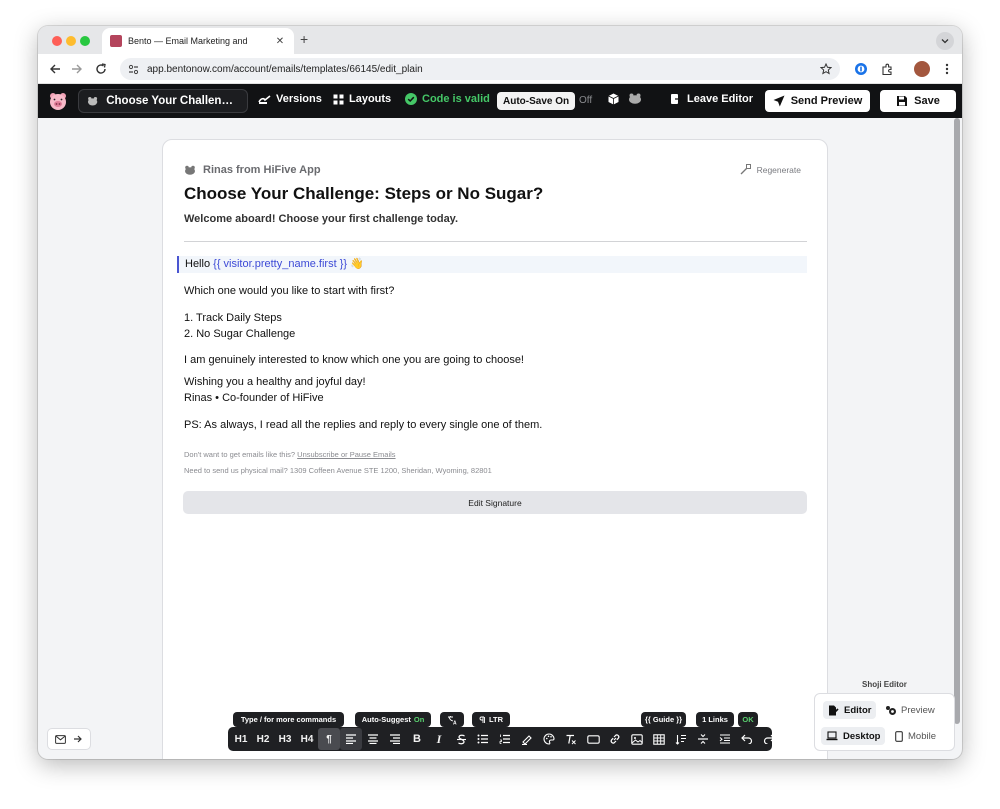  What do you see at coordinates (495, 241) in the screenshot?
I see `subject-divider` at bounding box center [495, 241].